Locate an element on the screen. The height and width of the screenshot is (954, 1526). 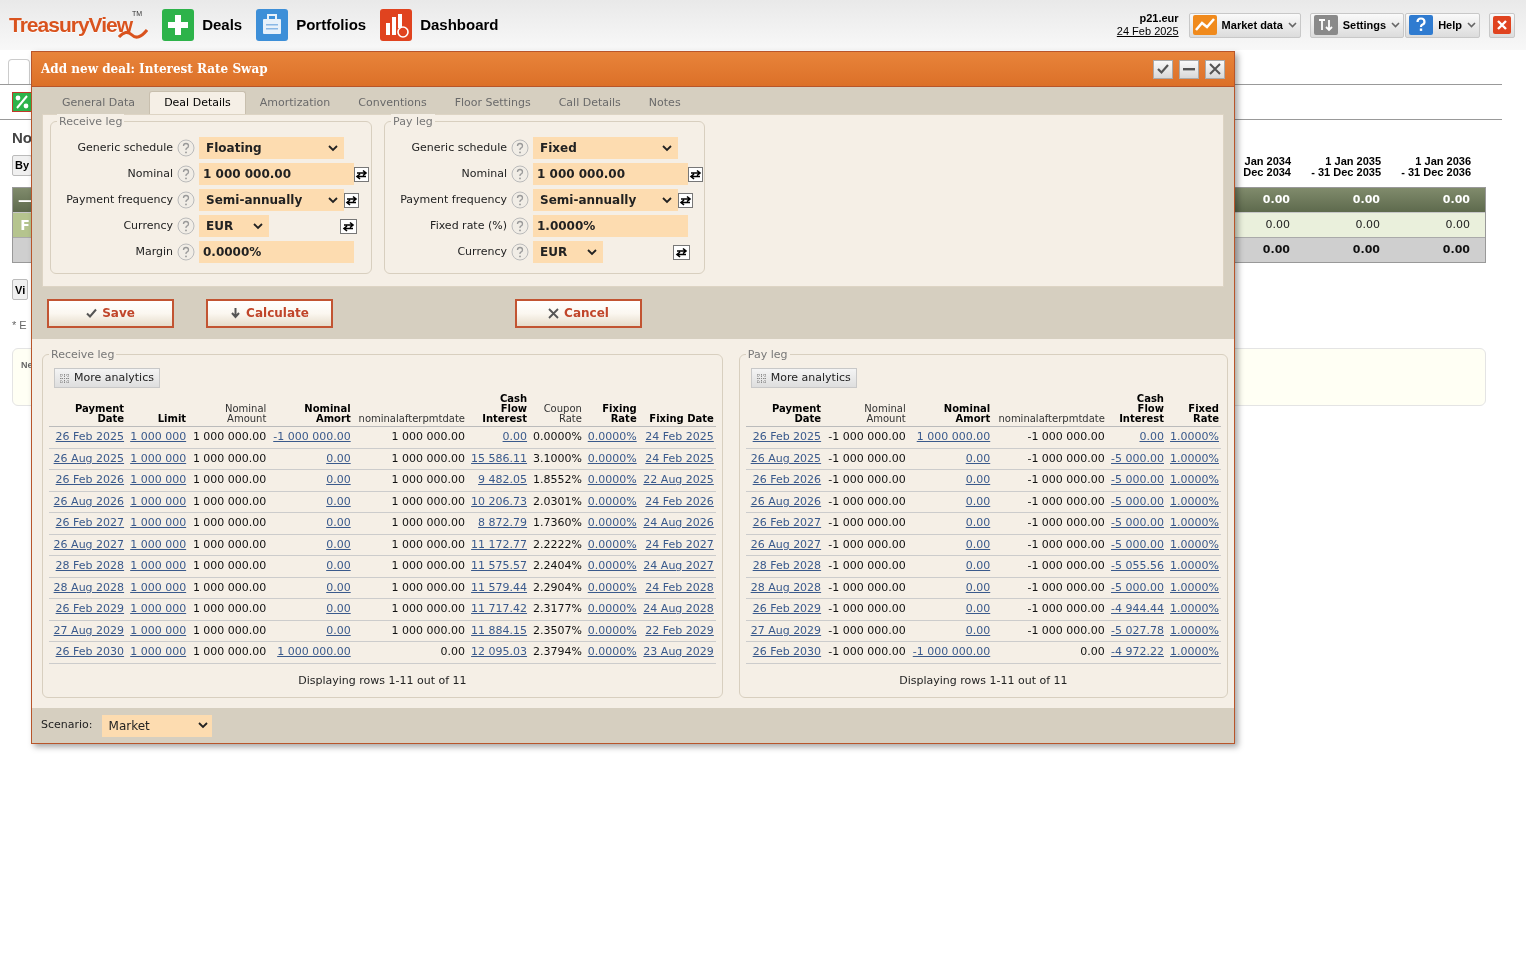
table-link: 11 884.15 is located at coordinates (499, 630).